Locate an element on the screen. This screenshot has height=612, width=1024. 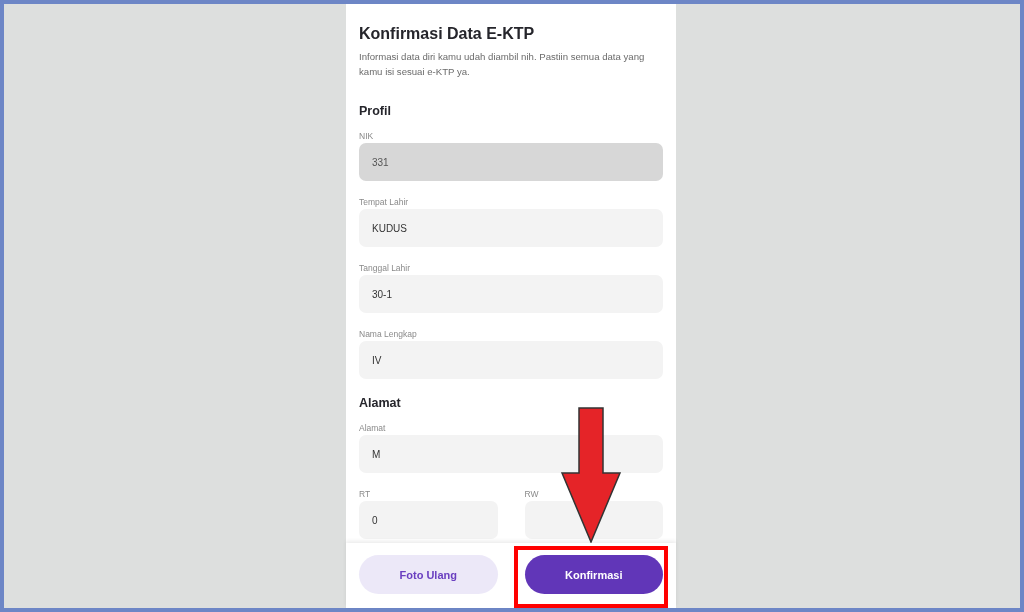
field-label: RW is located at coordinates (532, 494).